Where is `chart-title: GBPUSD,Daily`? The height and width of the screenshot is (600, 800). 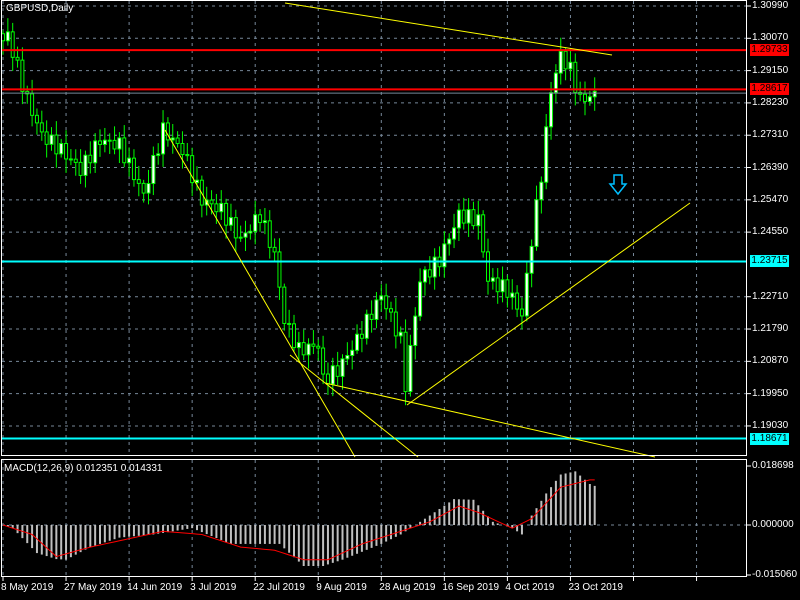 chart-title: GBPUSD,Daily is located at coordinates (40, 8).